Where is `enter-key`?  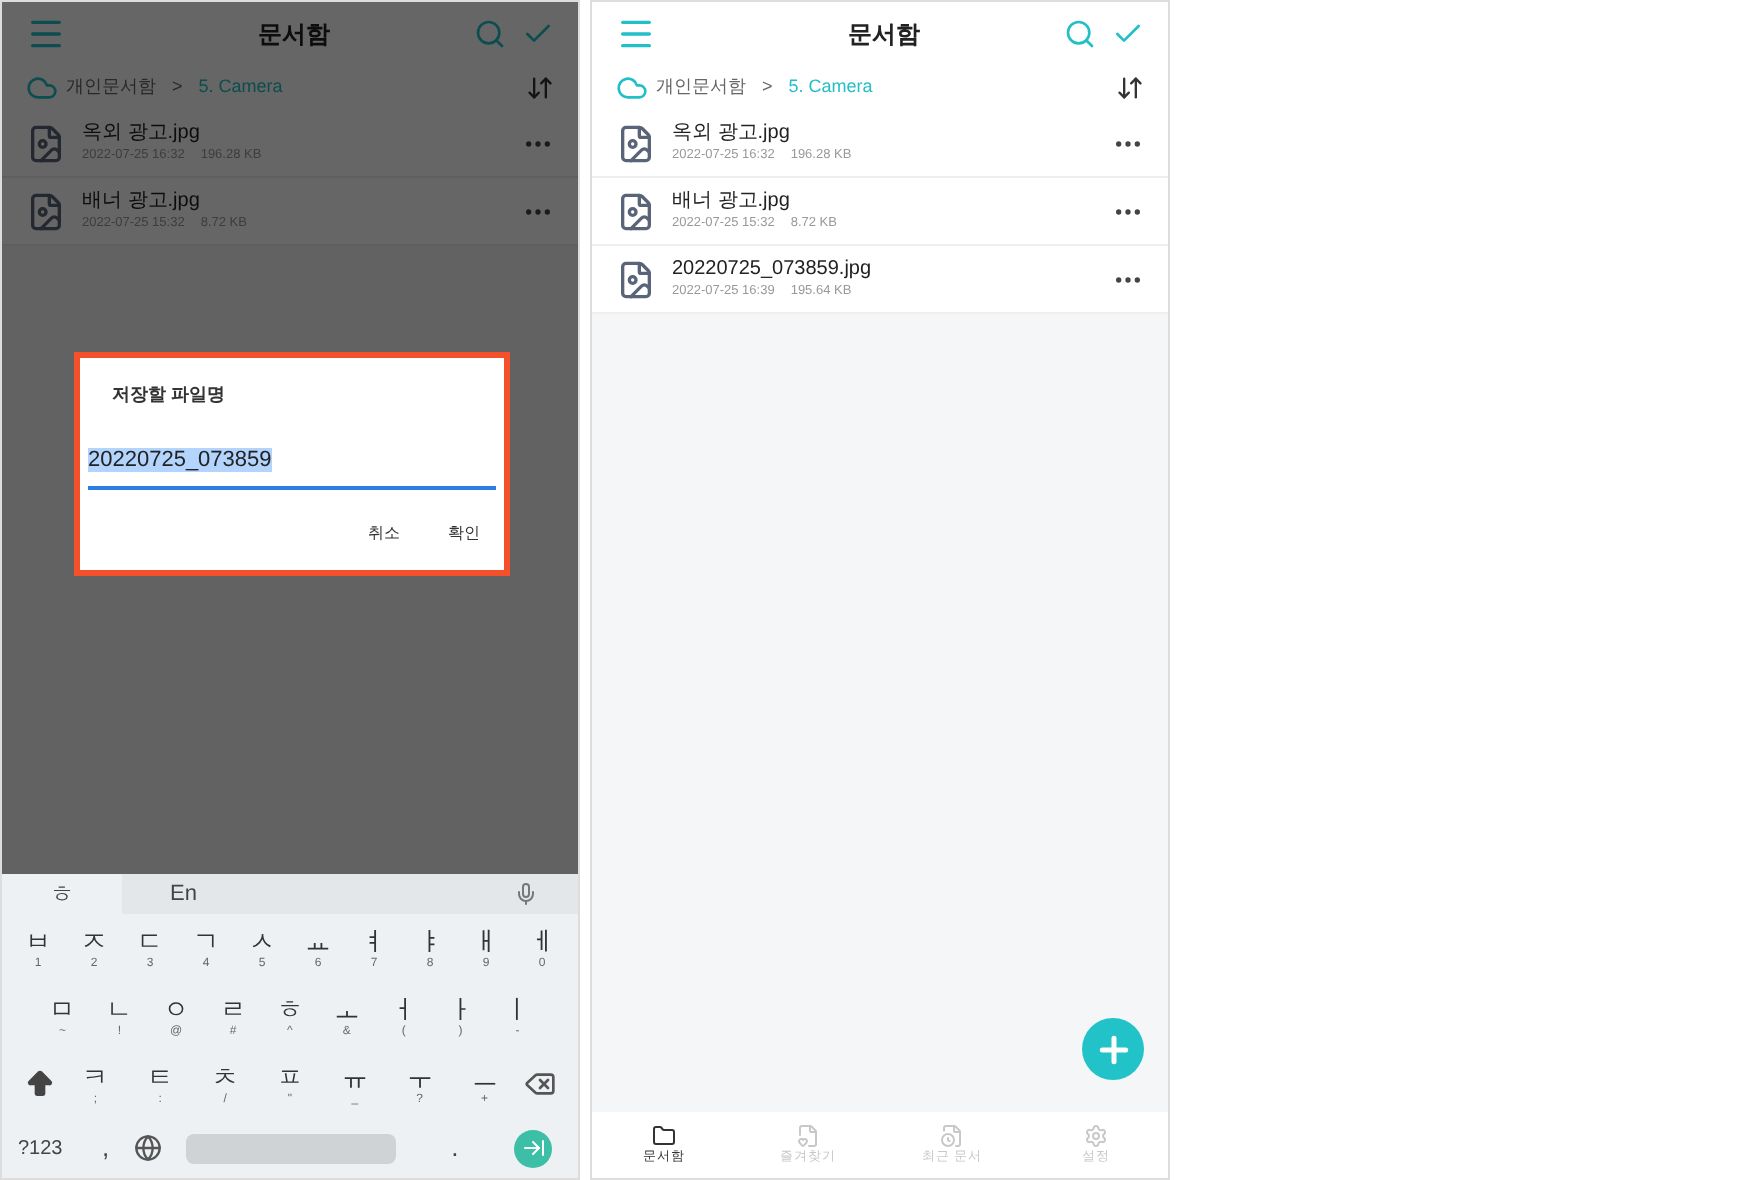 enter-key is located at coordinates (533, 1148).